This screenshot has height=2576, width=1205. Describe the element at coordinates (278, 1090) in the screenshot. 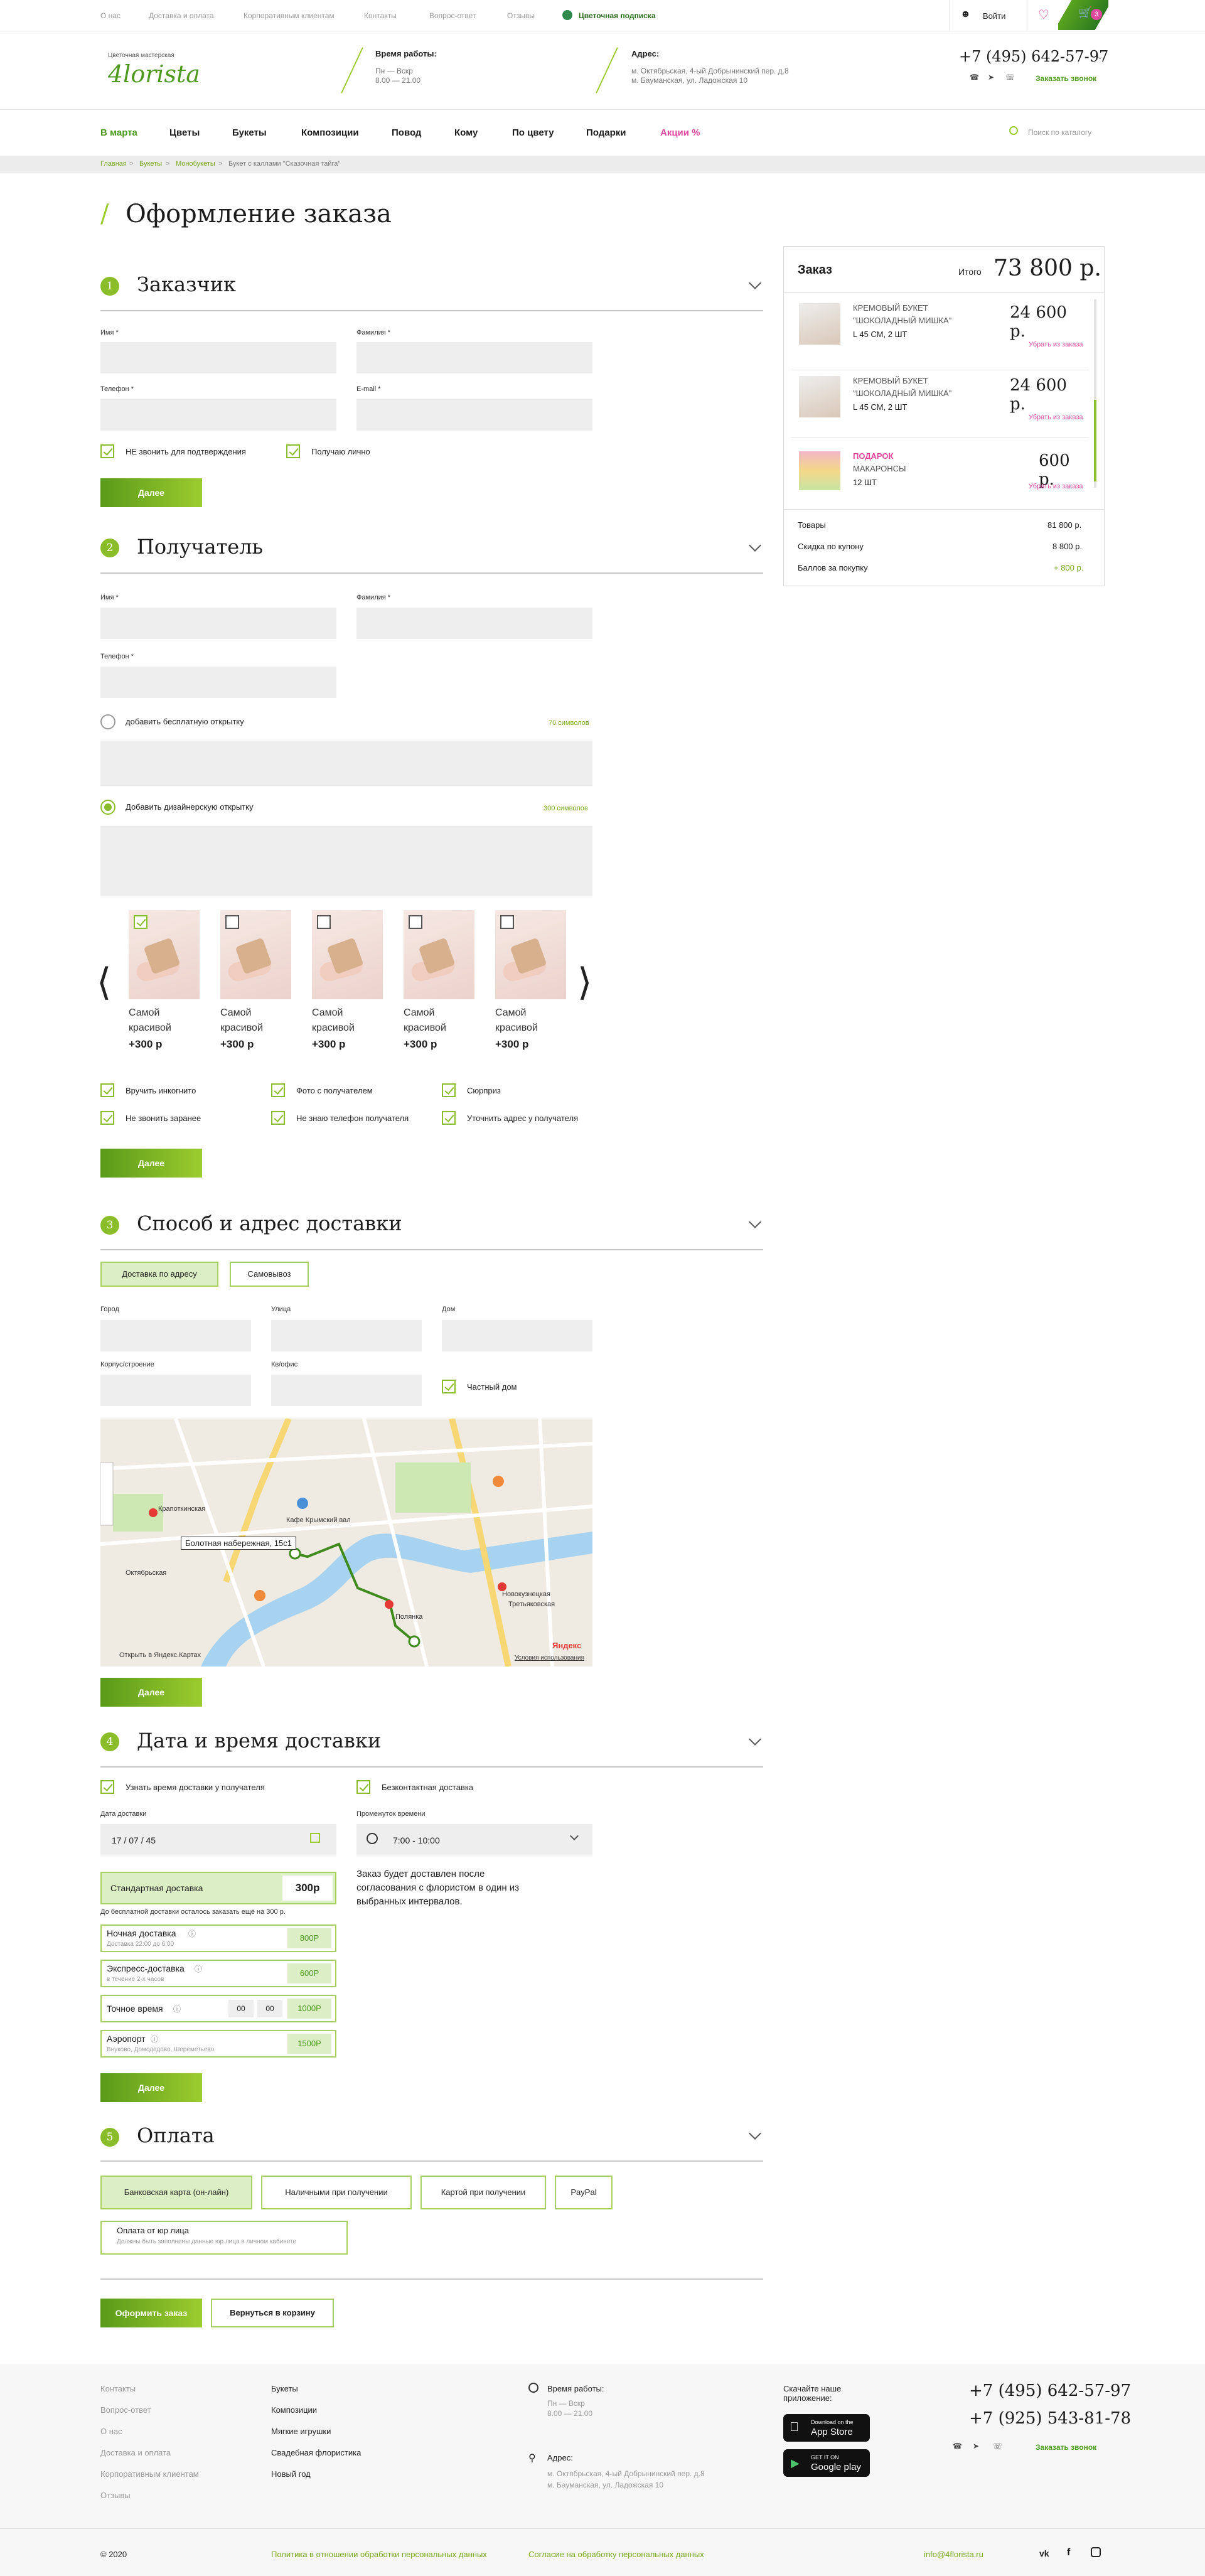

I see `photo-checkbox` at that location.